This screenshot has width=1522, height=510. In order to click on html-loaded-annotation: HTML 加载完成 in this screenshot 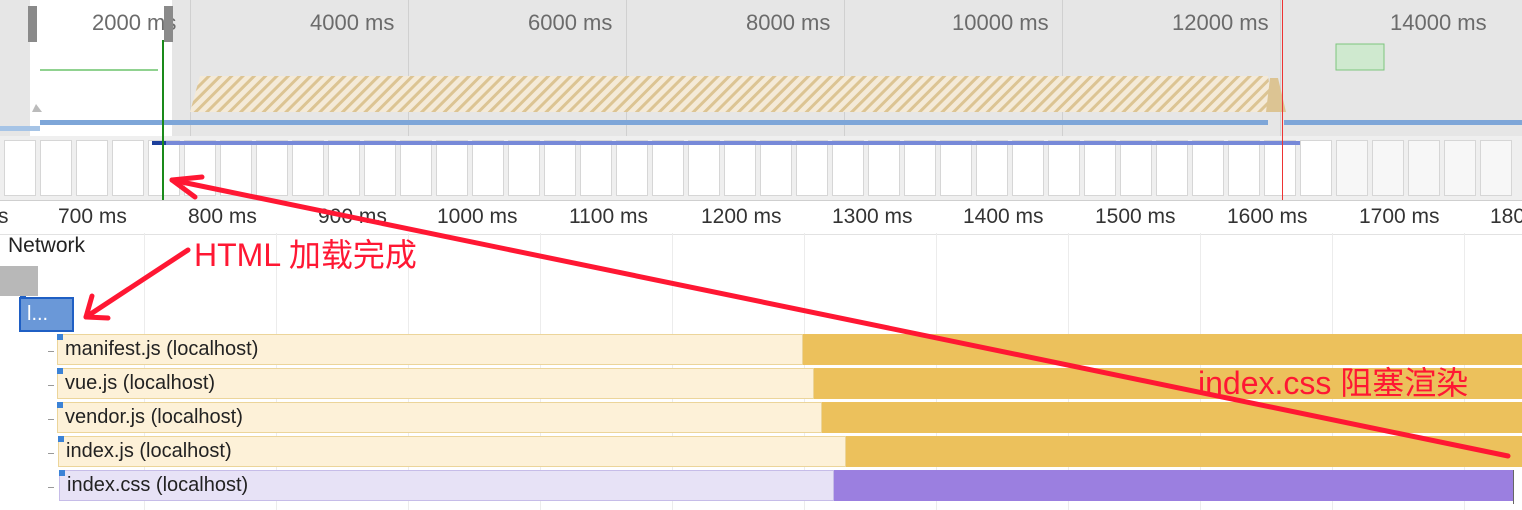, I will do `click(305, 255)`.